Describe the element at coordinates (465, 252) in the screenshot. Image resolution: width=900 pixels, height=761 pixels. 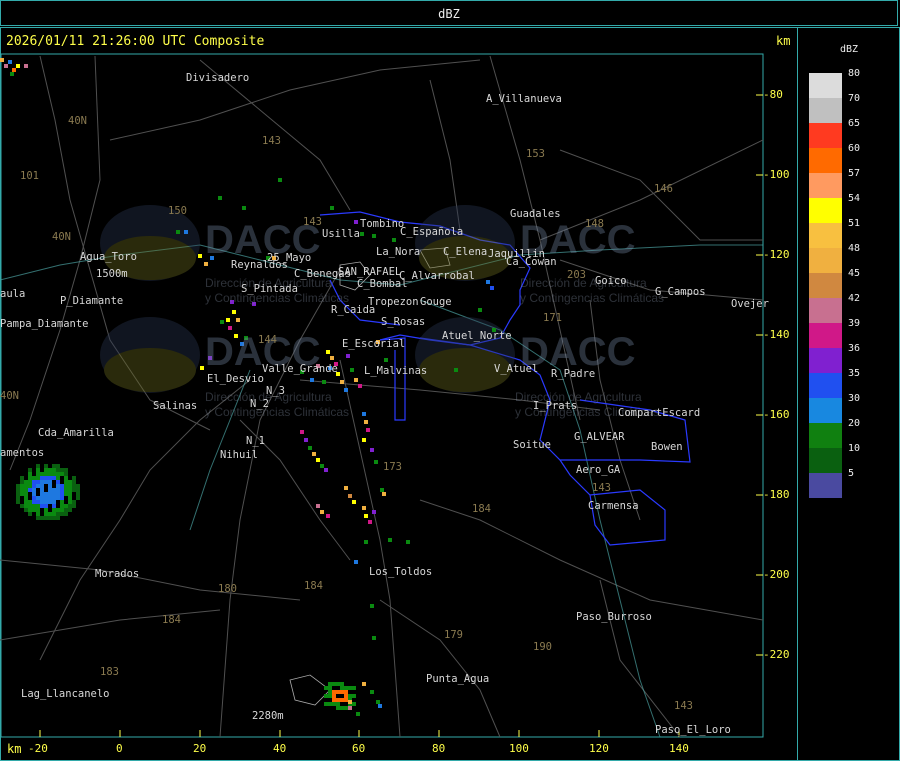
I see `place-label: C_Elena` at that location.